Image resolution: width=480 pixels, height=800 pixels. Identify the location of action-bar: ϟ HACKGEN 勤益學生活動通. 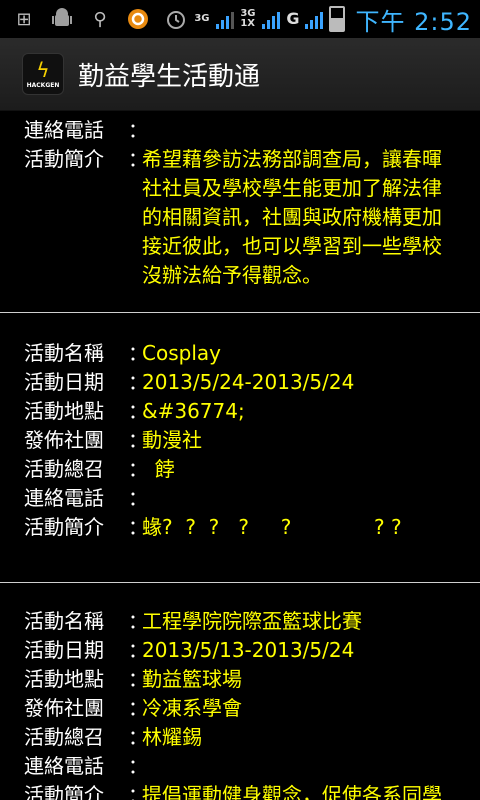
(240, 74).